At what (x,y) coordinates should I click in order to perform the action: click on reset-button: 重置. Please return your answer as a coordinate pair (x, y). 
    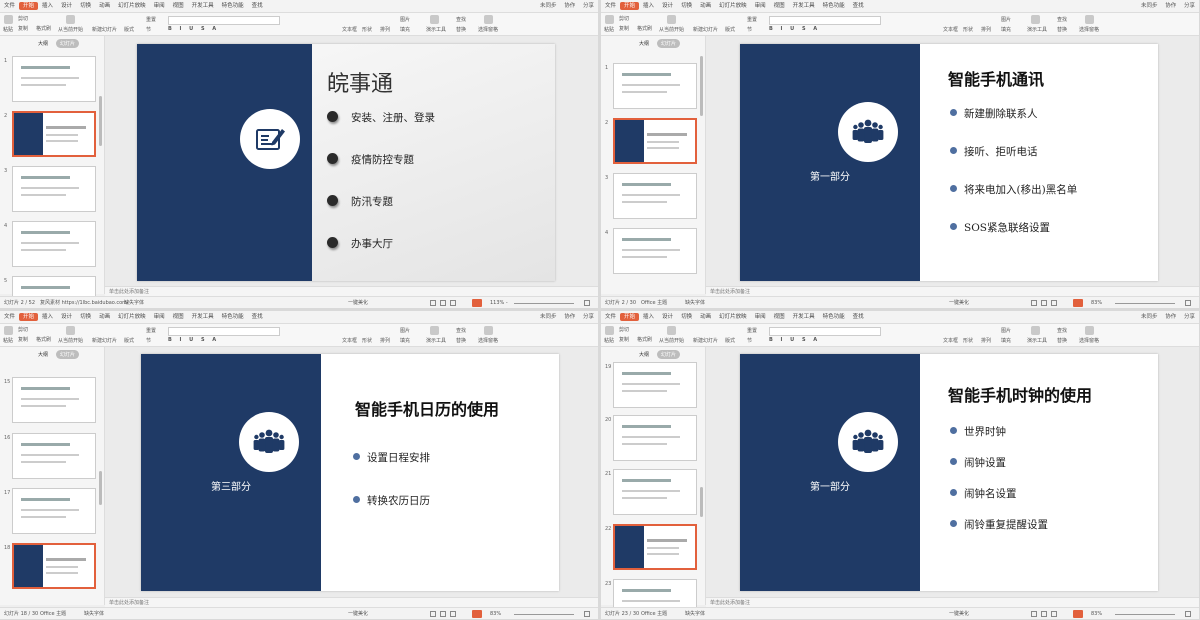
    Looking at the image, I should click on (752, 330).